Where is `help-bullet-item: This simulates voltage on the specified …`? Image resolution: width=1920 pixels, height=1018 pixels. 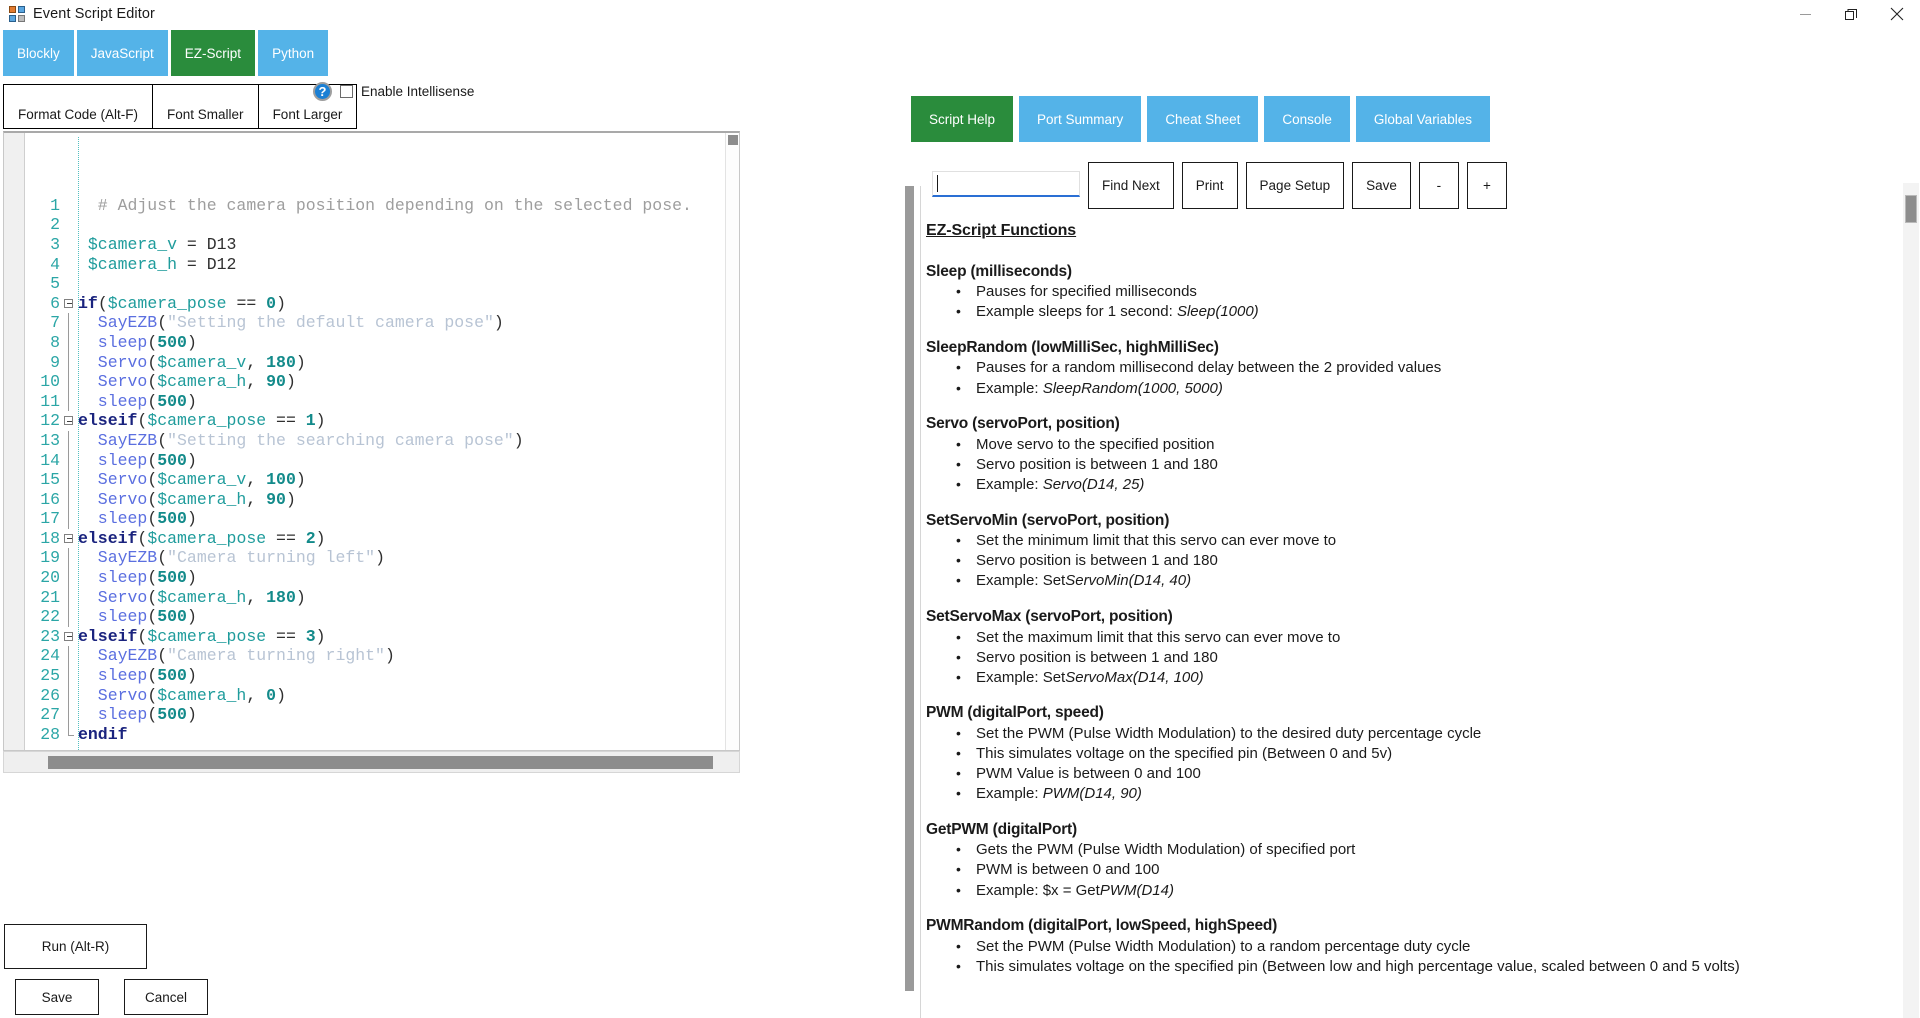 help-bullet-item: This simulates voltage on the specified … is located at coordinates (1393, 754).